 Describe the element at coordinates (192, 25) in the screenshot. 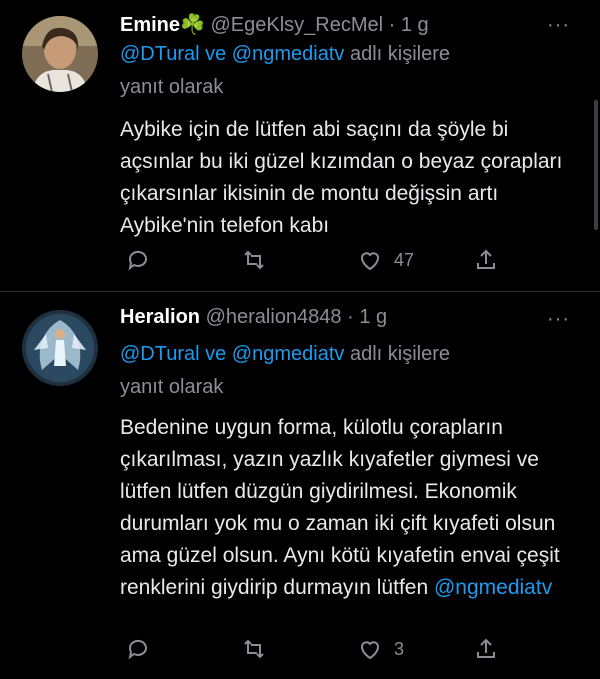

I see `clover-emoji: ☘️` at that location.